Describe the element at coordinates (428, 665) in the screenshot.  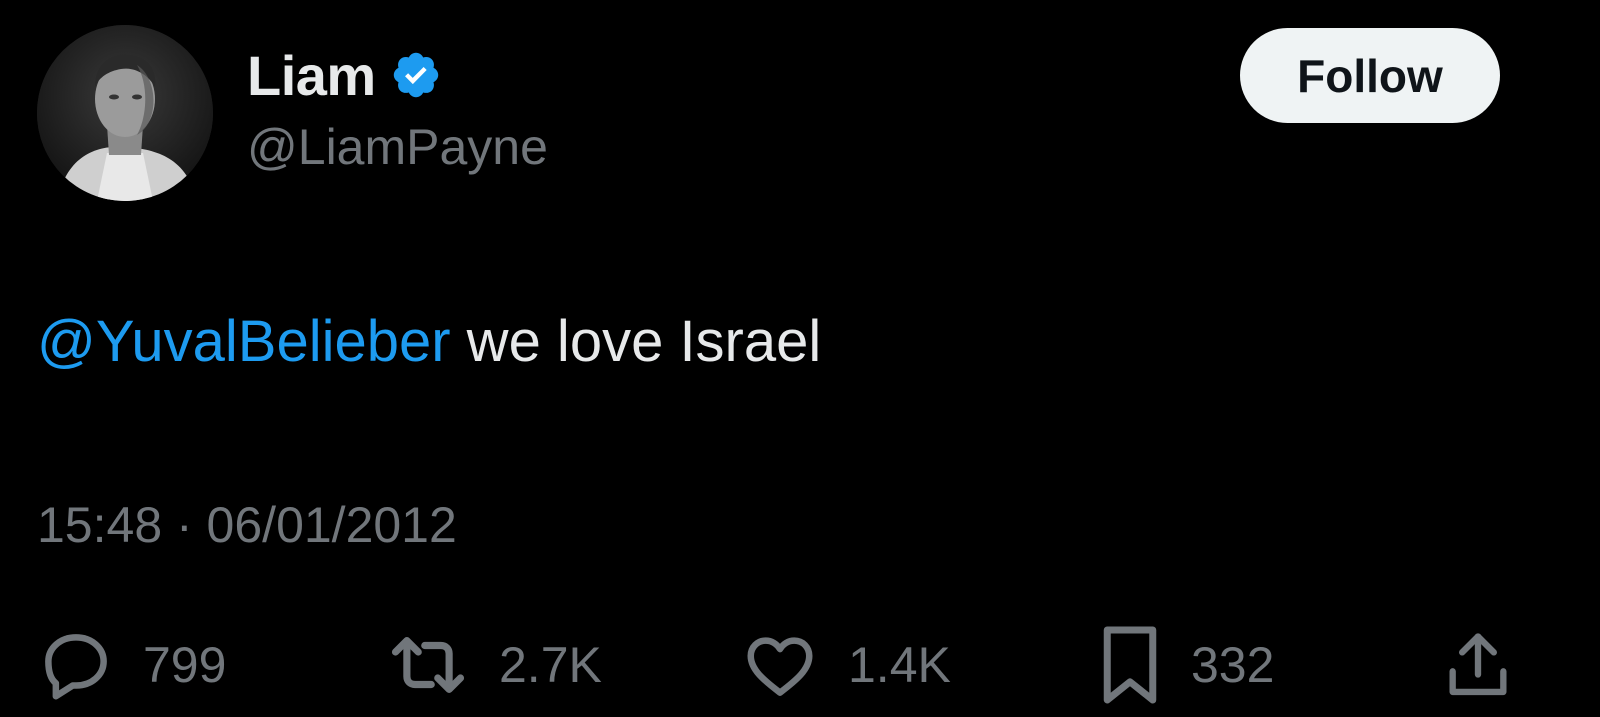
I see `retweet-arrows-icon` at that location.